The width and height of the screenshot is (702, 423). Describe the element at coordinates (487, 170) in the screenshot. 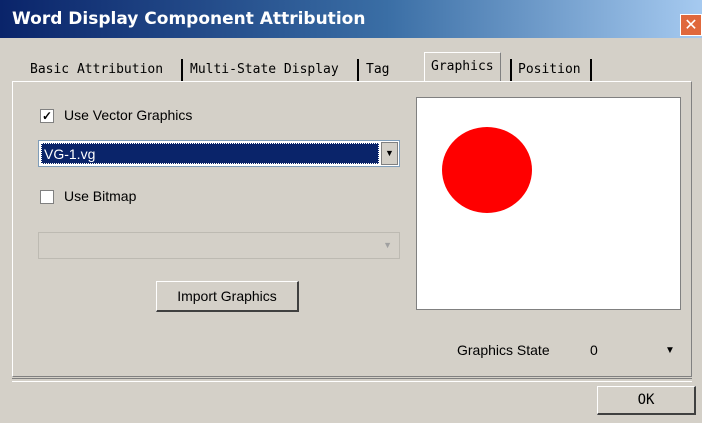

I see `red-circle-graphic` at that location.